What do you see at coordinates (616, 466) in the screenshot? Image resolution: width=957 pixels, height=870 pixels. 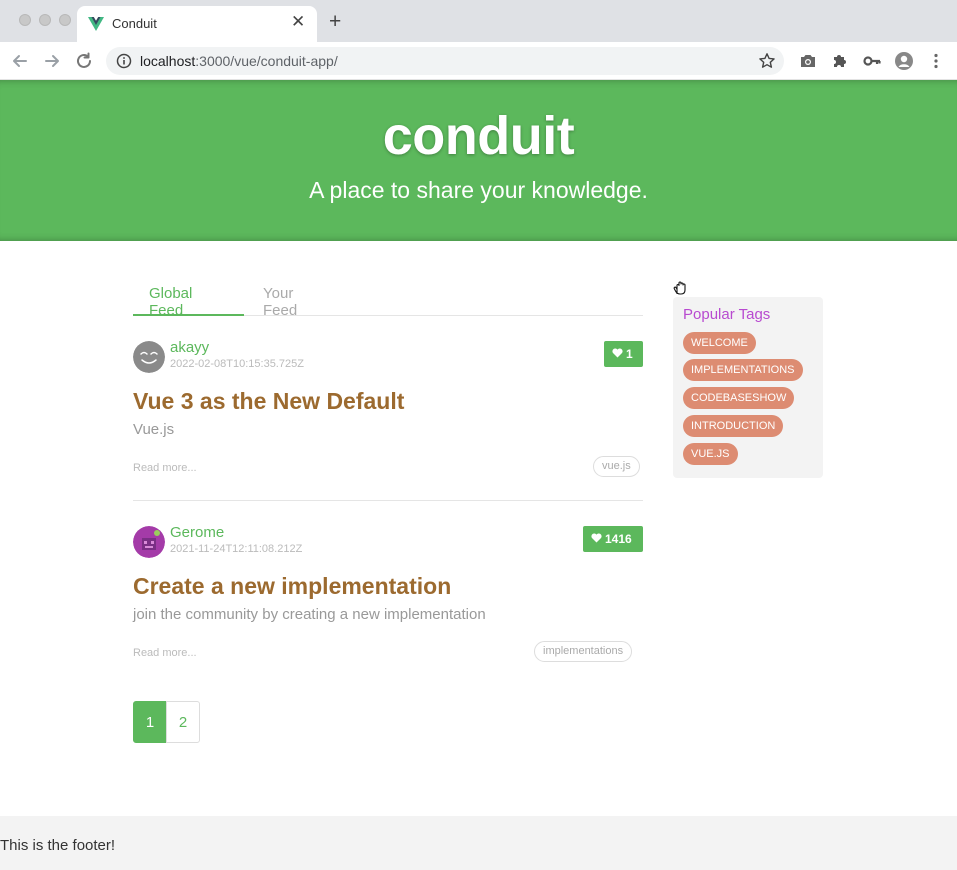 I see `article-tag: vue.js` at bounding box center [616, 466].